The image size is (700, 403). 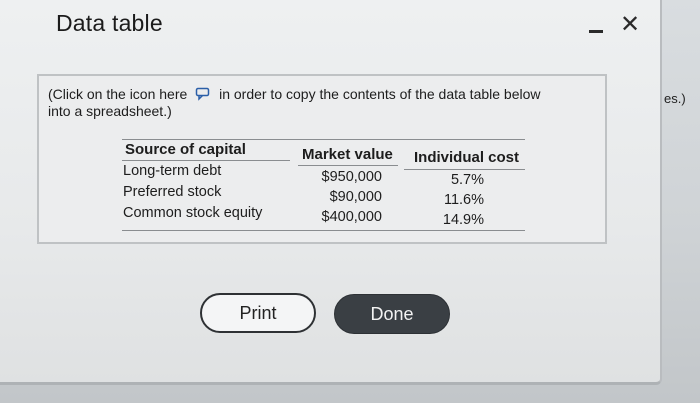 I want to click on cell-market-value: $950,000, so click(x=351, y=177).